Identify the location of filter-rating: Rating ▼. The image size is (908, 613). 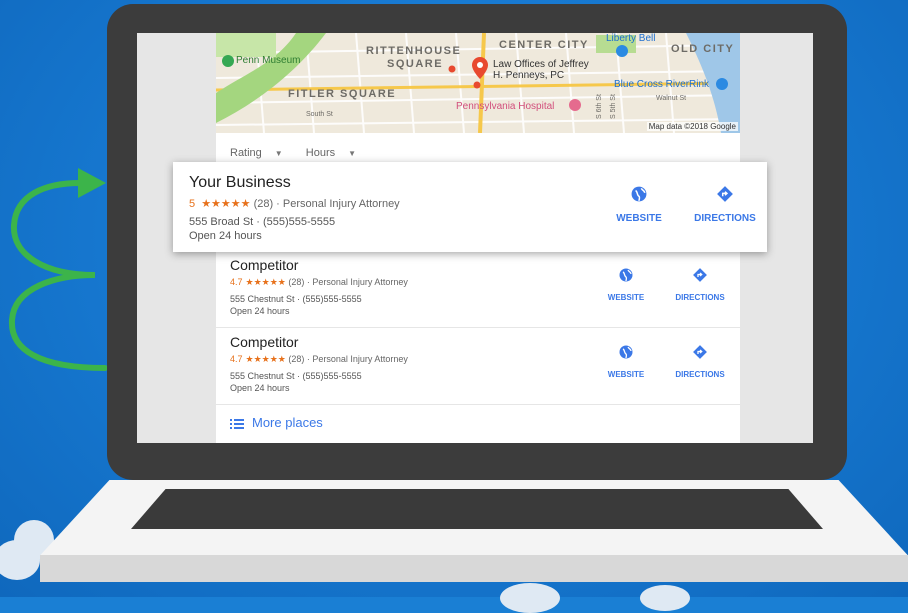
(261, 153).